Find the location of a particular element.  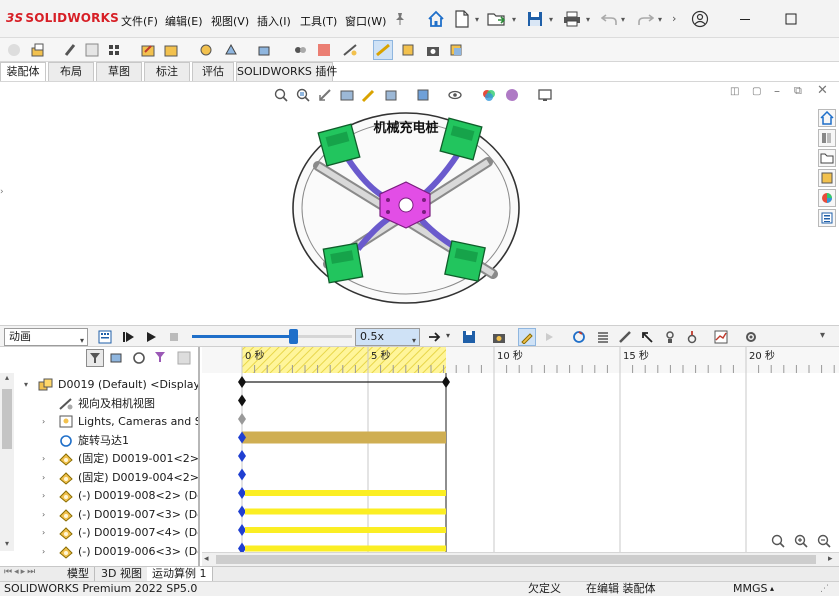

resize-grip-icon: ⋰ is located at coordinates (824, 589).